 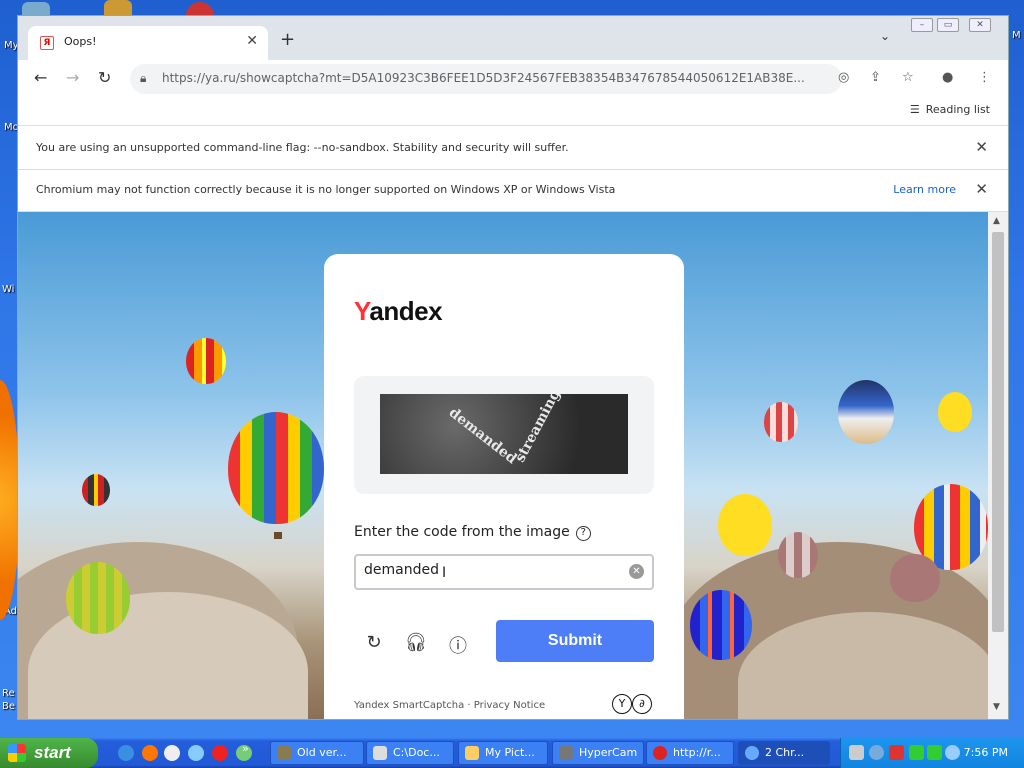 What do you see at coordinates (856, 752) in the screenshot?
I see `keyboard-tray-icon` at bounding box center [856, 752].